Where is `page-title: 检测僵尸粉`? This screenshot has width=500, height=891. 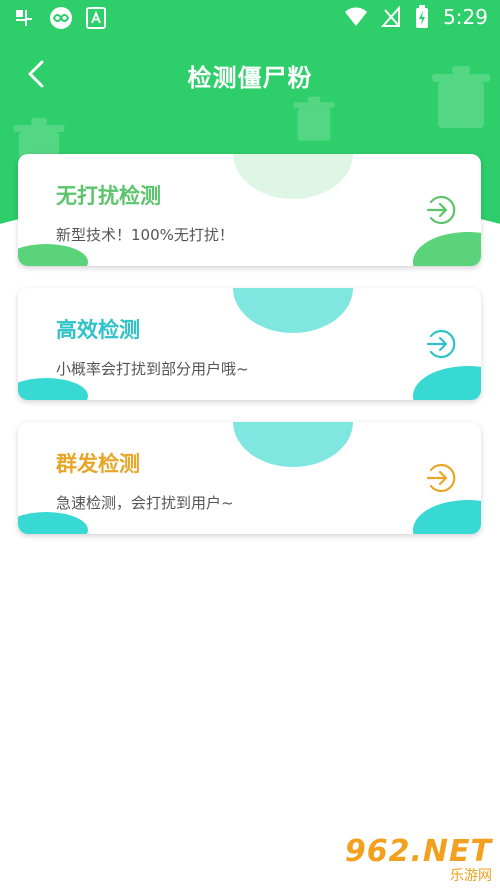 page-title: 检测僵尸粉 is located at coordinates (250, 78).